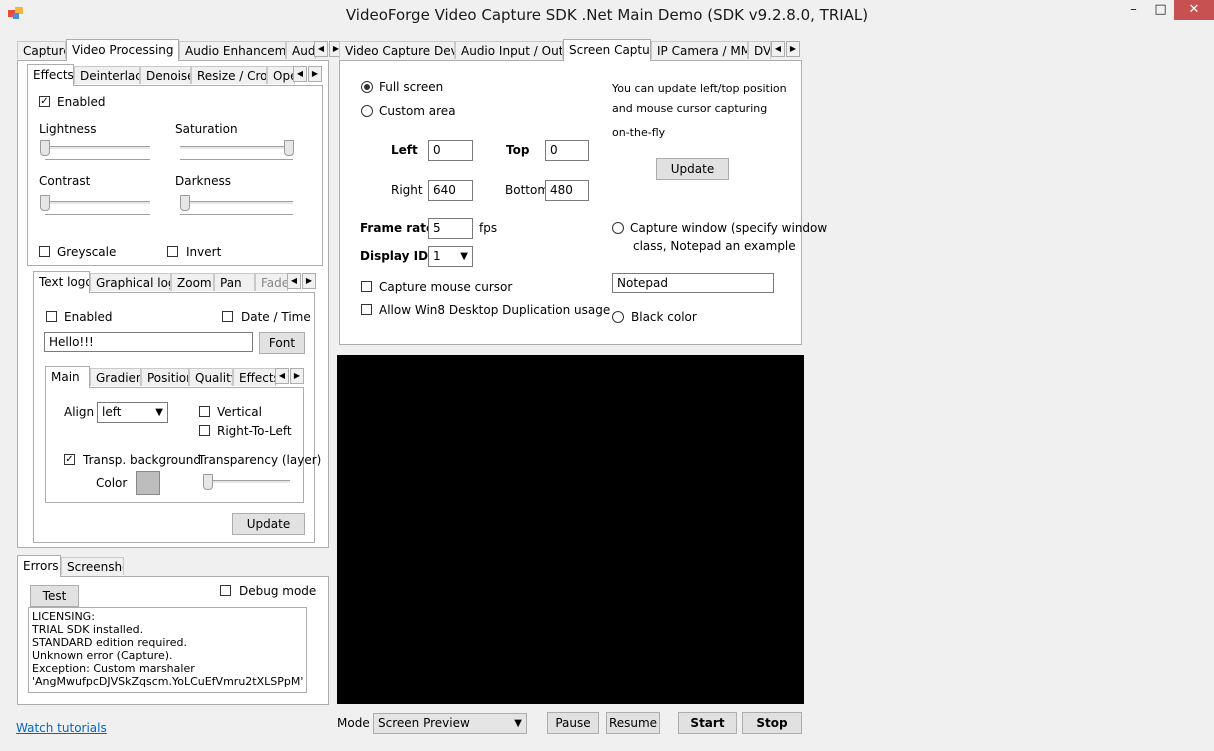  What do you see at coordinates (148, 342) in the screenshot?
I see `logo-text-input: Hello!!!` at bounding box center [148, 342].